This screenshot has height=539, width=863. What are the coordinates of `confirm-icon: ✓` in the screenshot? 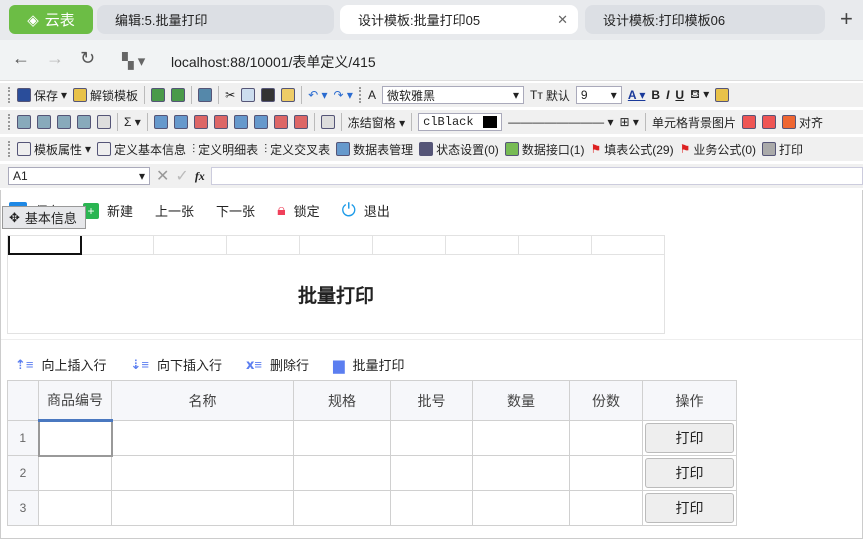 It's located at (181, 176).